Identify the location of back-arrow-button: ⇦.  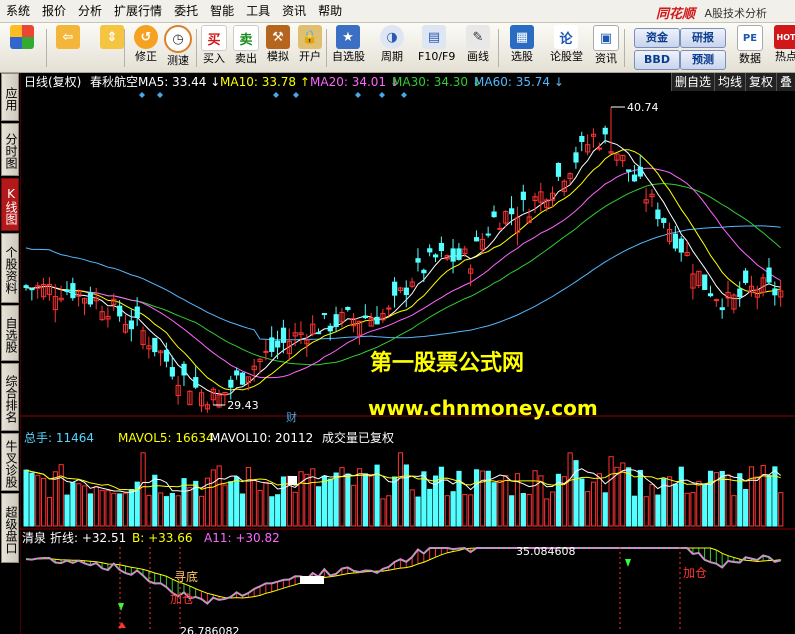
(68, 47).